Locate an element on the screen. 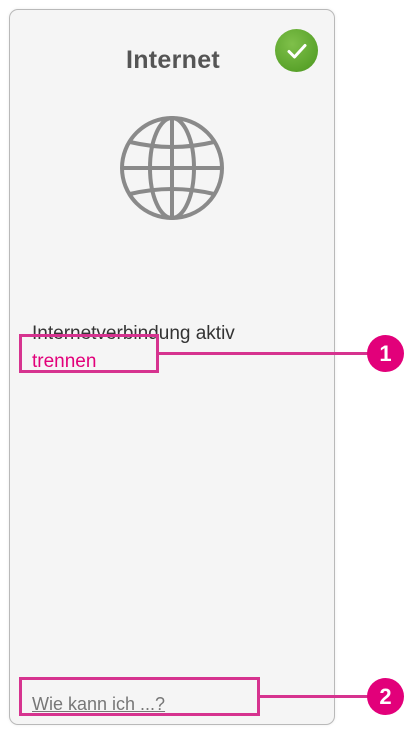 The width and height of the screenshot is (409, 734). callout-badge-1: 1 is located at coordinates (385, 353).